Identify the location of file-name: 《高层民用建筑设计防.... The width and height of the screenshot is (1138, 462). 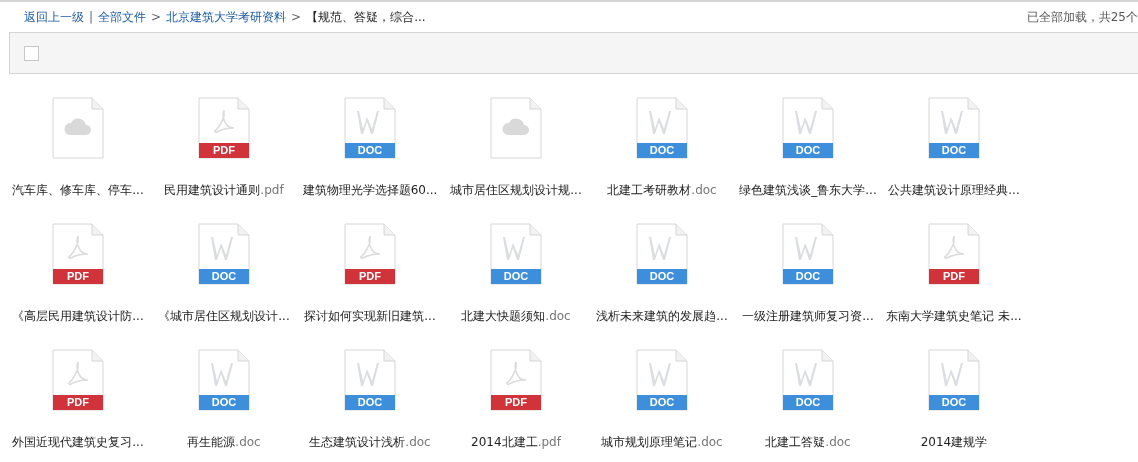
(78, 316).